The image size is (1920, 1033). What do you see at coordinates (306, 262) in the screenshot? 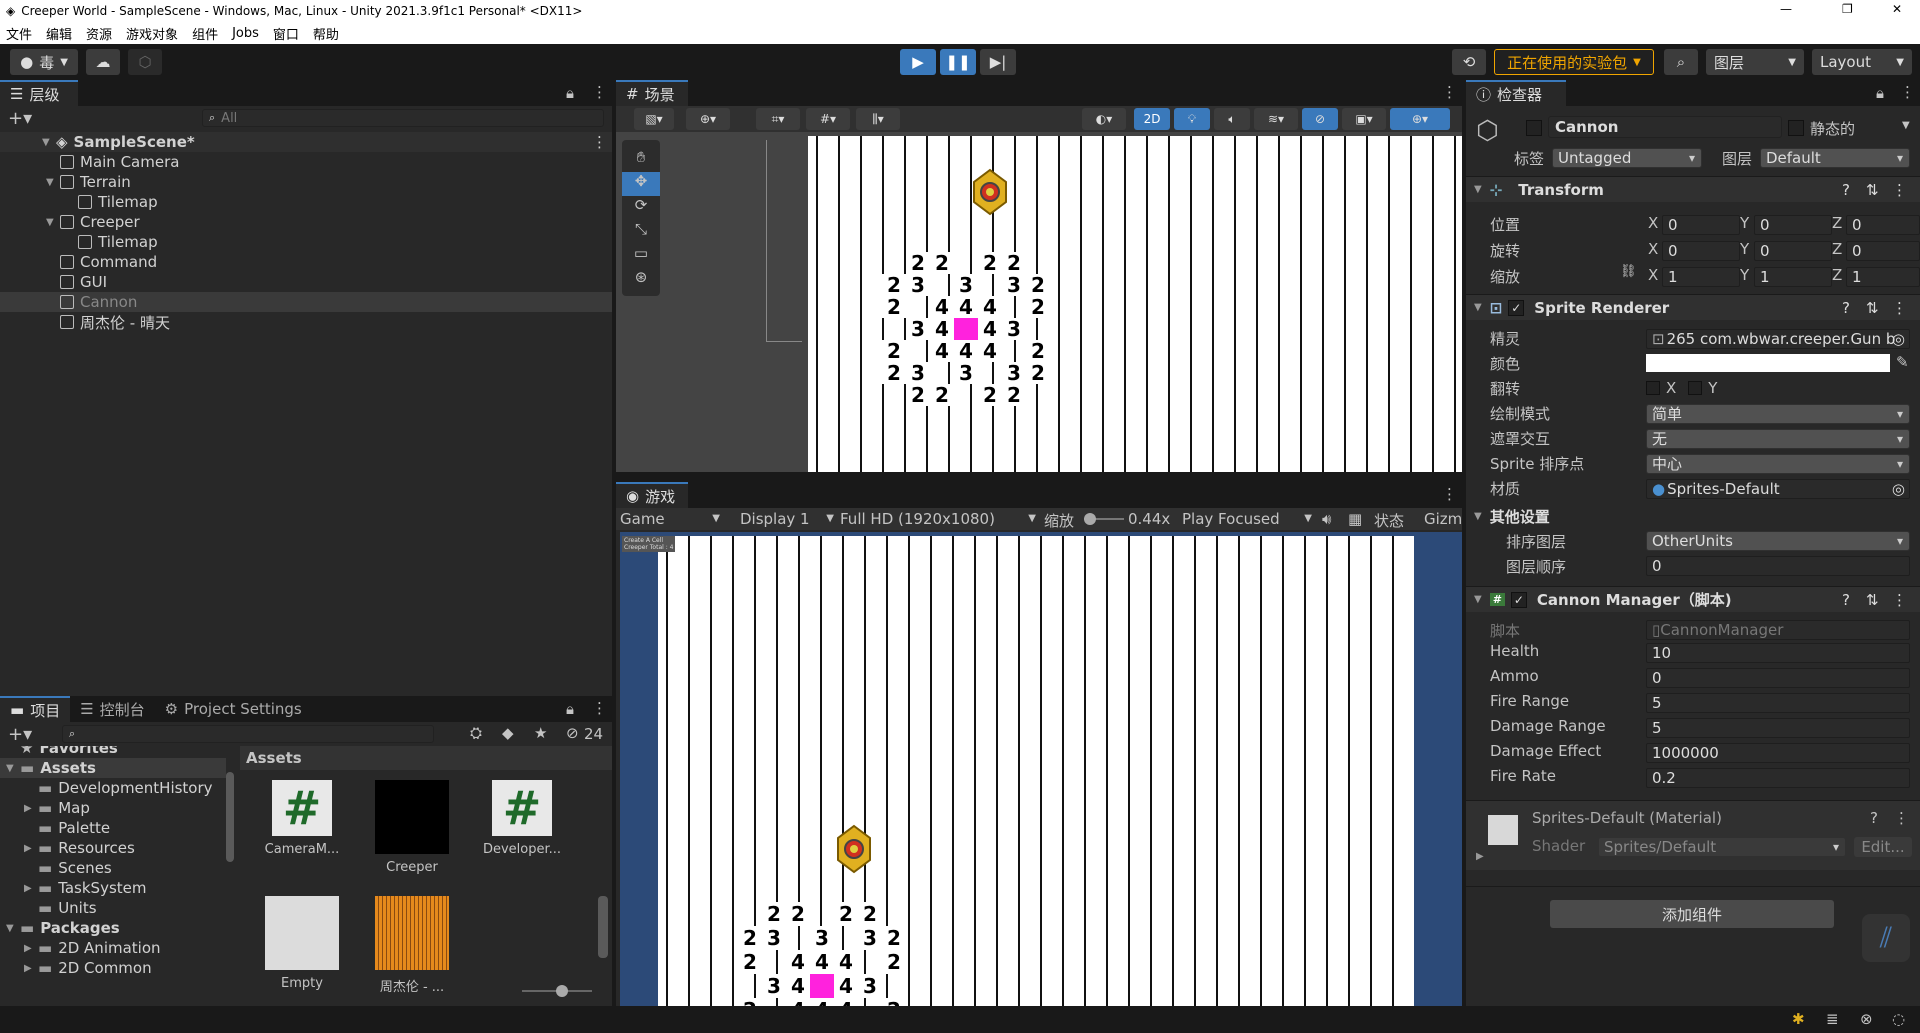
I see `hierarchy-item: Command` at bounding box center [306, 262].